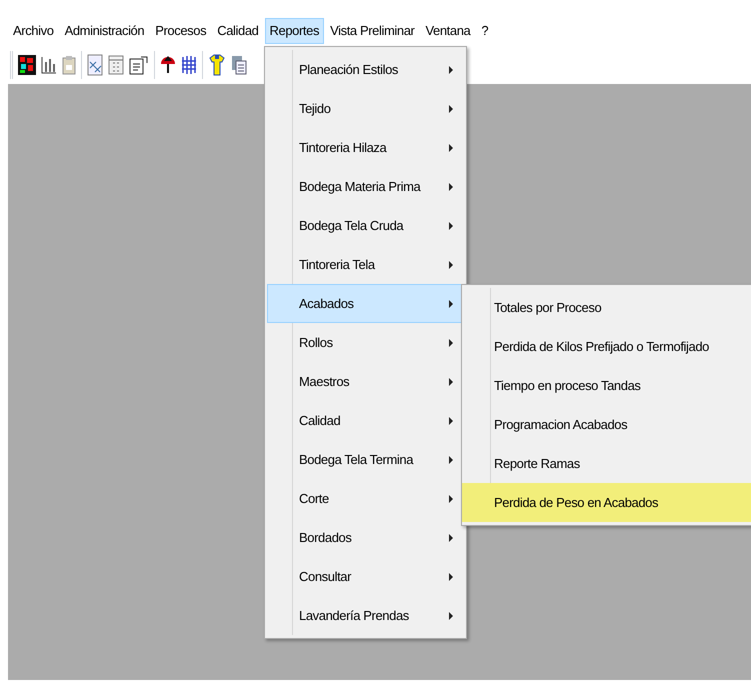 This screenshot has height=685, width=751. I want to click on menu-option: Acabados, so click(365, 303).